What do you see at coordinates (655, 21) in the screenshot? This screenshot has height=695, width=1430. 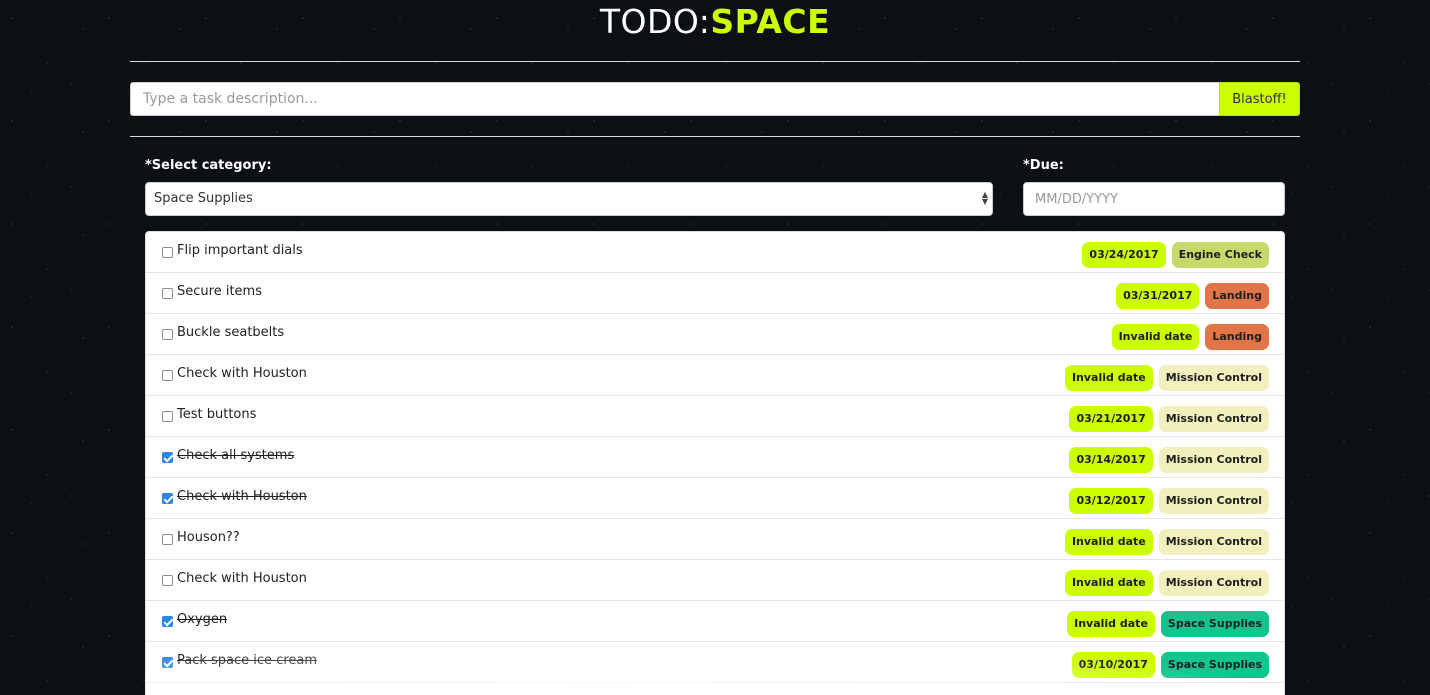 I see `app-title-prefix: TODO:` at bounding box center [655, 21].